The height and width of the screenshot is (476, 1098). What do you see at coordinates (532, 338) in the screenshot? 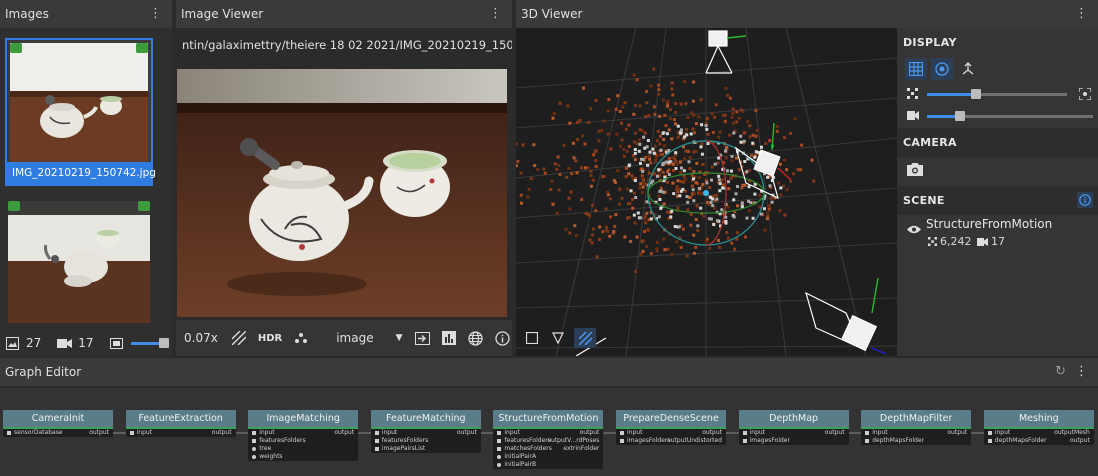
I see `square-icon` at bounding box center [532, 338].